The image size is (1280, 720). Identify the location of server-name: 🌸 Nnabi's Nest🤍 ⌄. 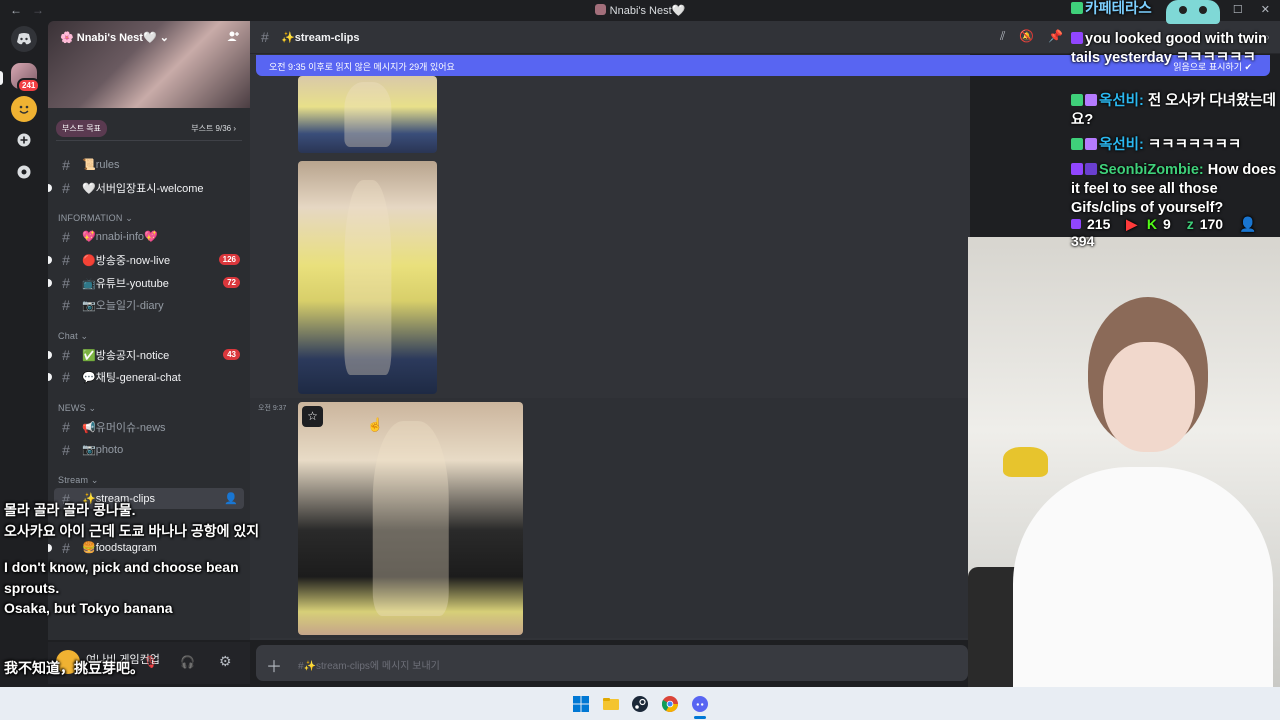
(114, 37).